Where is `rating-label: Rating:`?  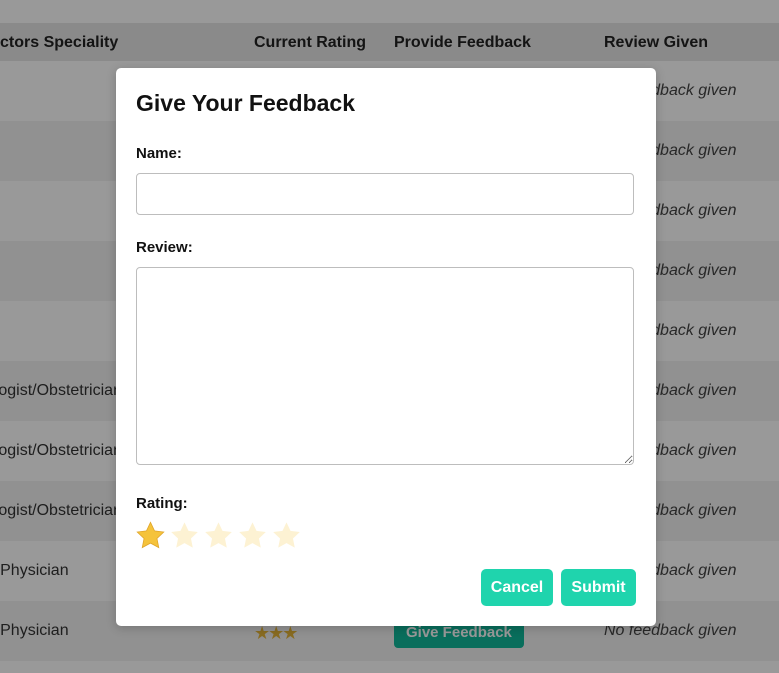 rating-label: Rating: is located at coordinates (162, 503).